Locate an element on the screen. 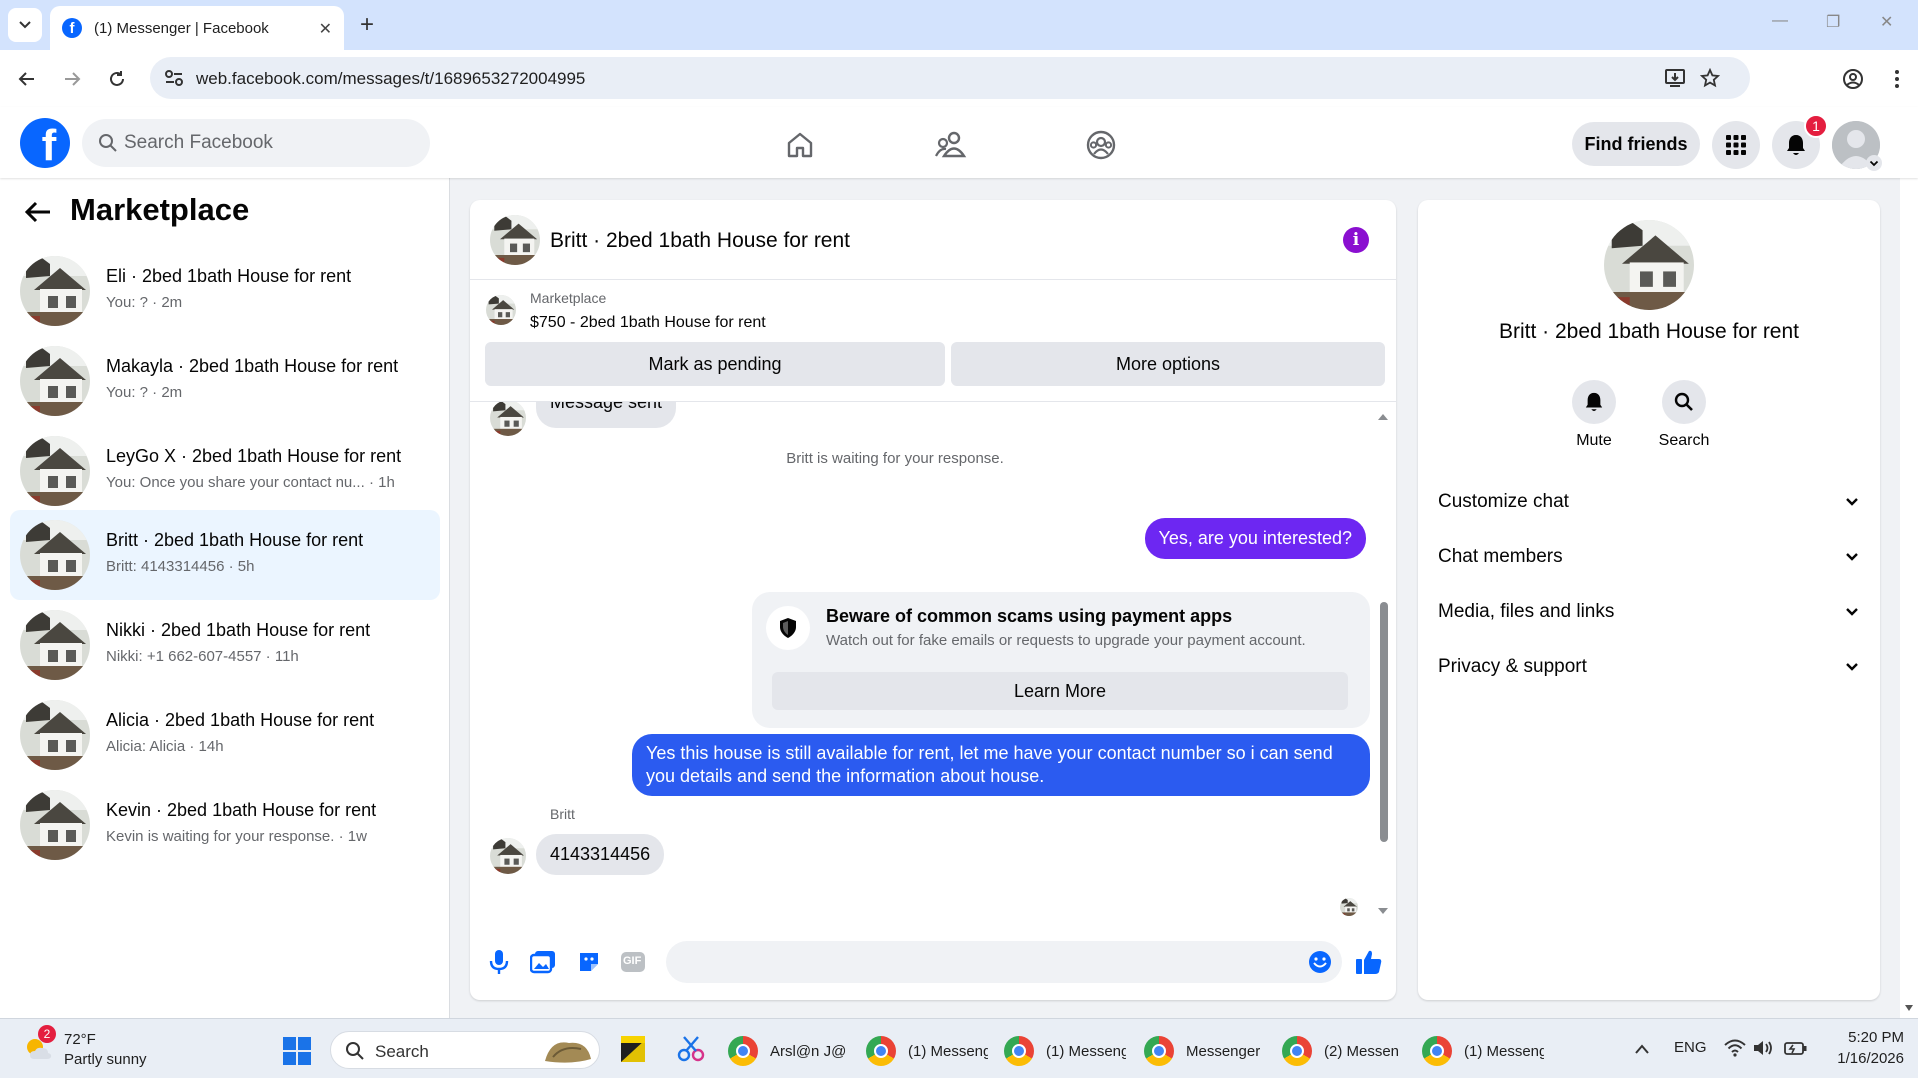 The image size is (1918, 1078). chat-header: Britt · 2bed 1bath House for rent i is located at coordinates (933, 240).